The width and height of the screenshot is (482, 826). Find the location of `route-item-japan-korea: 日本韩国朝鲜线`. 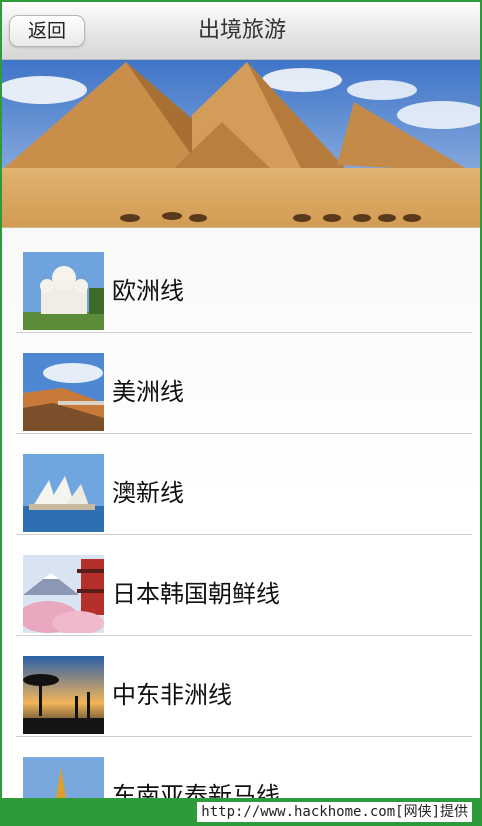

route-item-japan-korea: 日本韩国朝鲜线 is located at coordinates (244, 586).